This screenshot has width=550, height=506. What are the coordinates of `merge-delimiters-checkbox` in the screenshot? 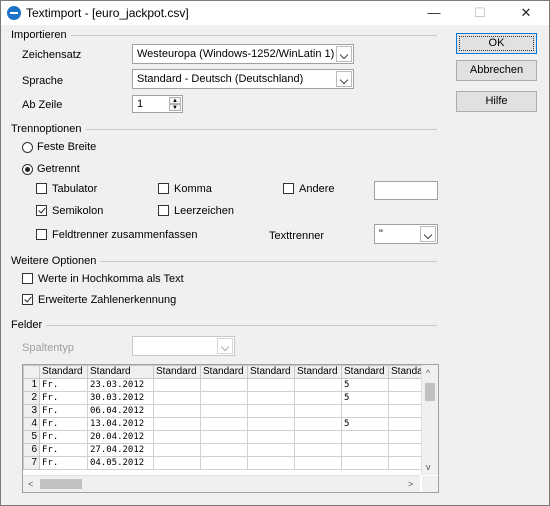 It's located at (41, 234).